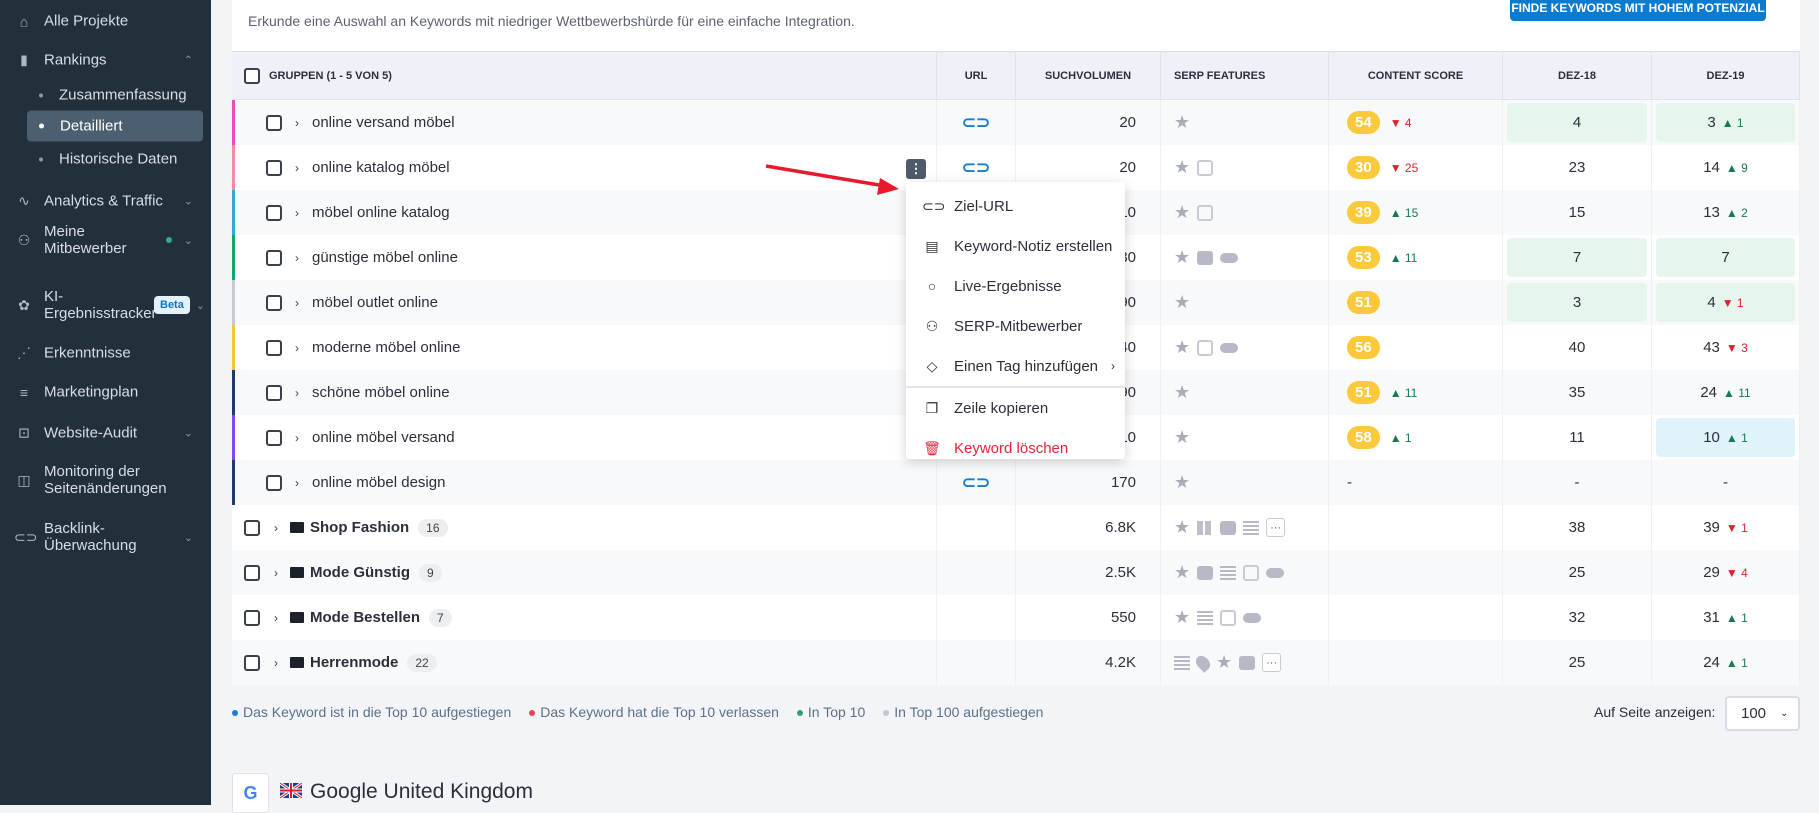 Image resolution: width=1819 pixels, height=813 pixels. I want to click on keyword-text: online katalog möbel, so click(381, 167).